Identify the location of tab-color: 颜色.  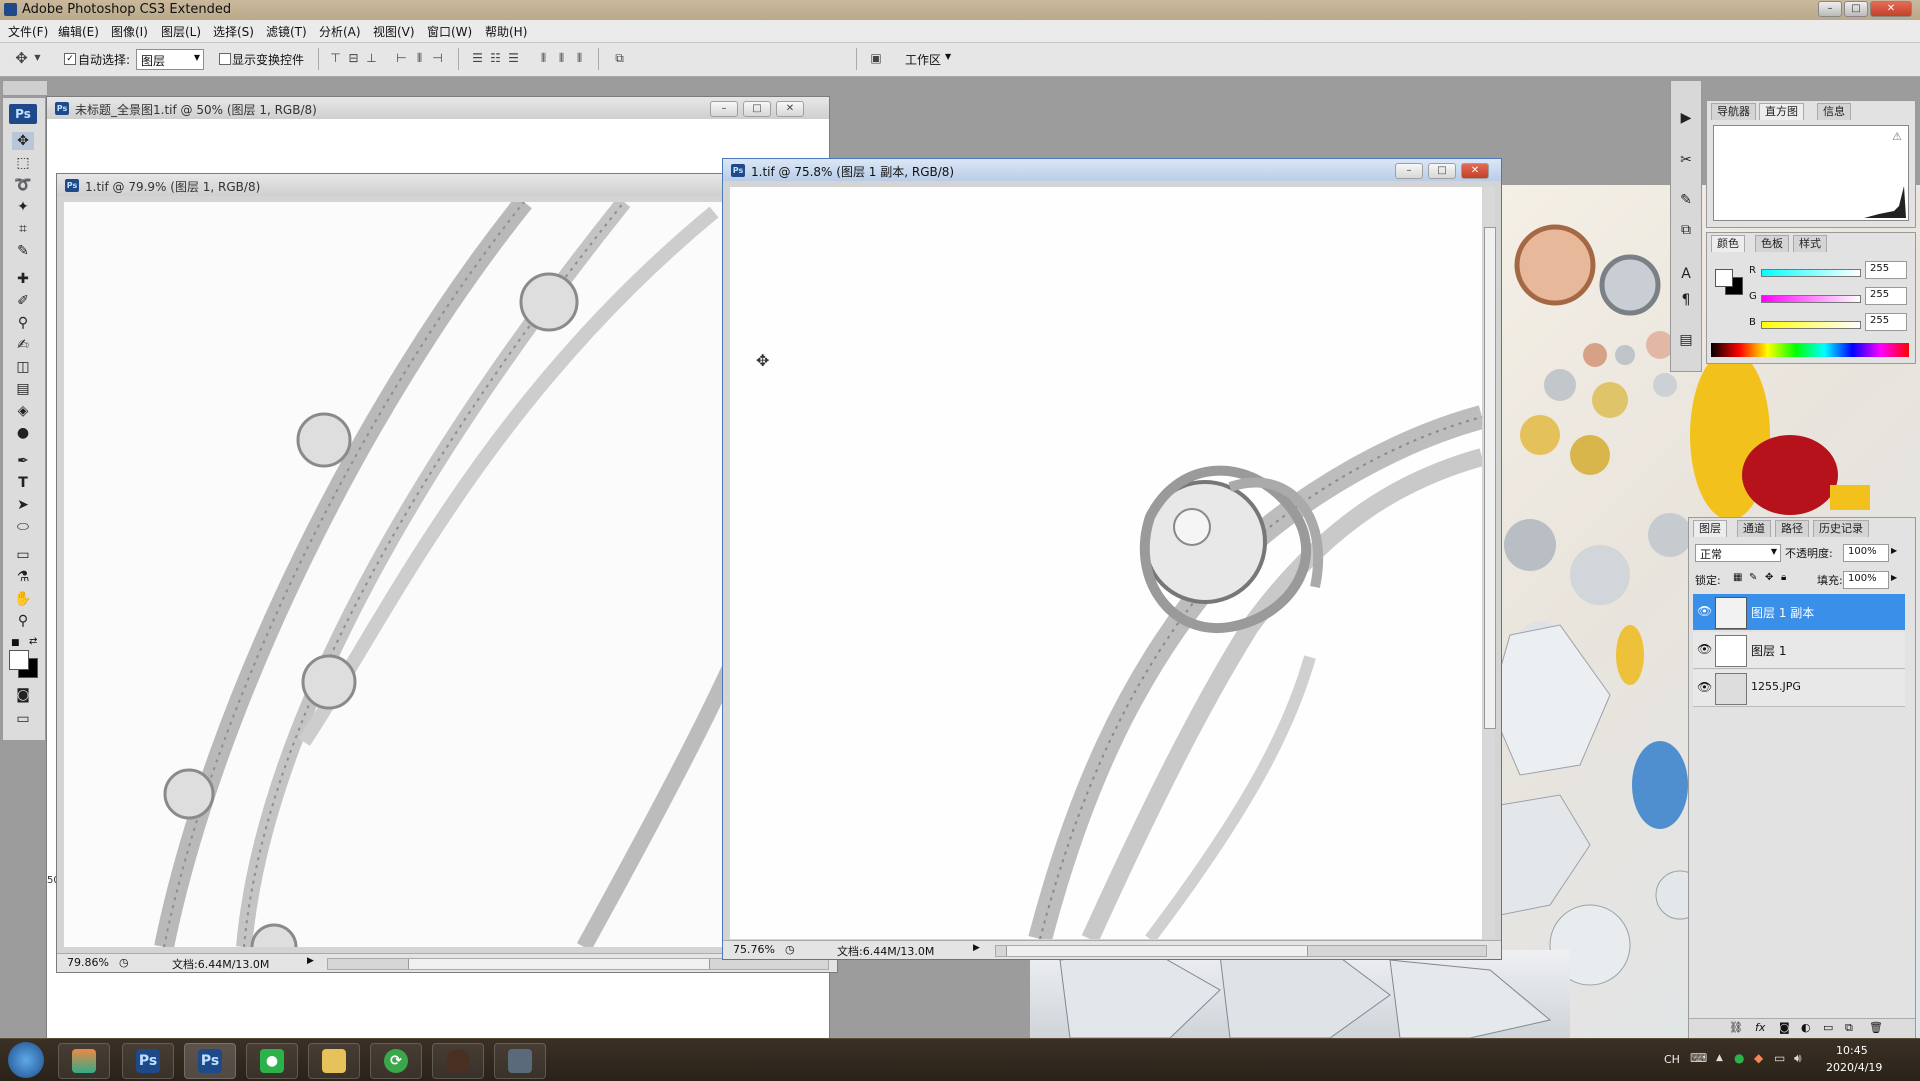
(1728, 243).